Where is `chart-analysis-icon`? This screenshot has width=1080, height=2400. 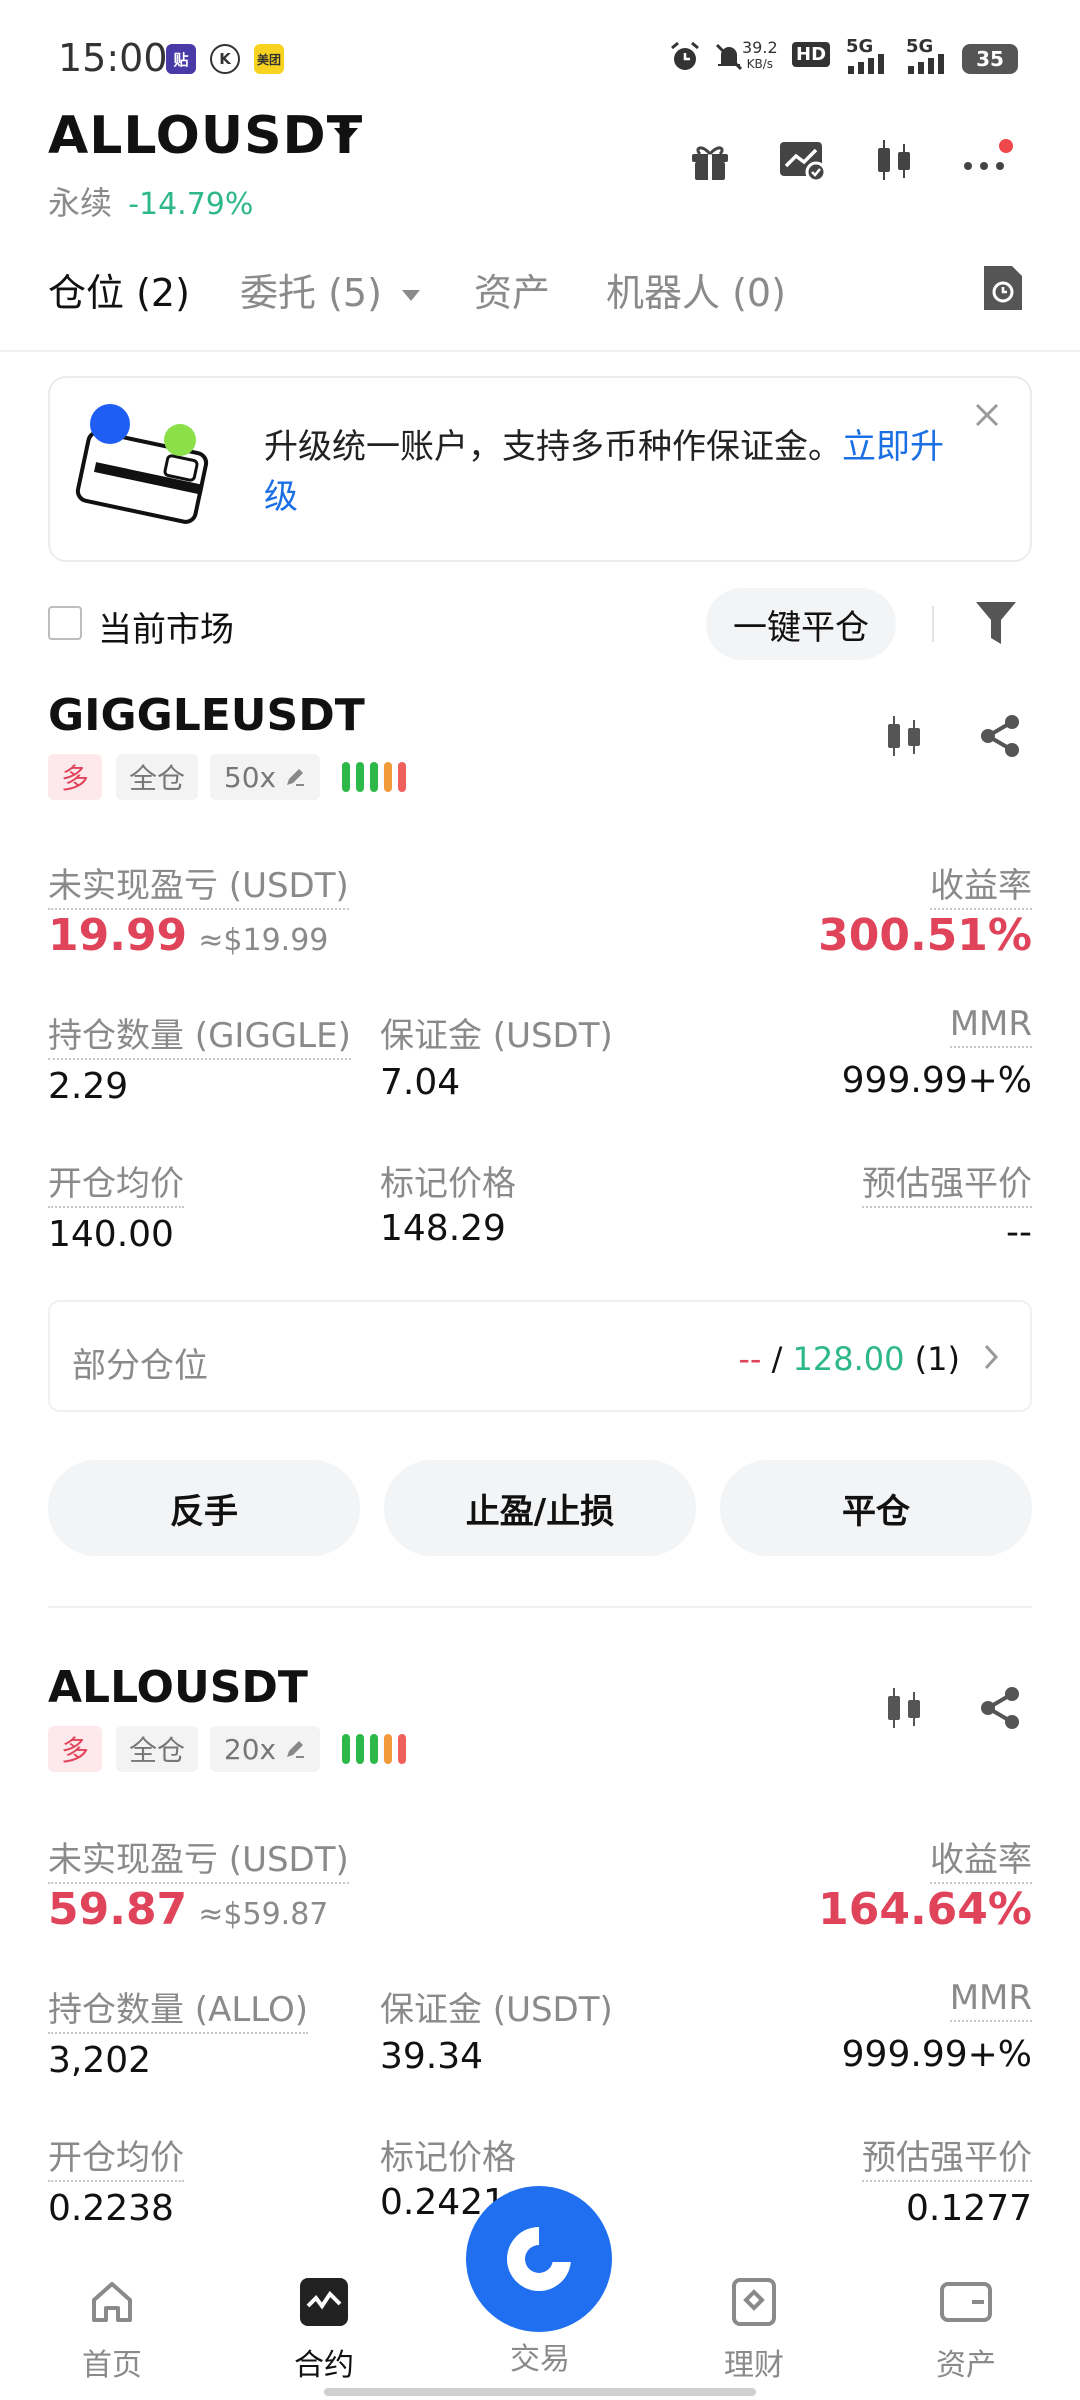 chart-analysis-icon is located at coordinates (802, 160).